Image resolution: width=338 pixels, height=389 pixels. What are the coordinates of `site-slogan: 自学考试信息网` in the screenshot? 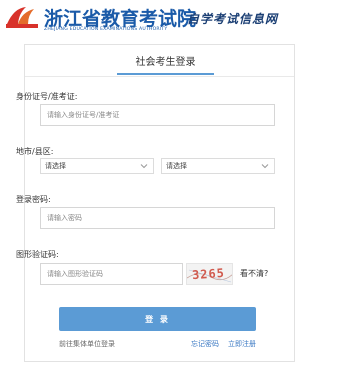 It's located at (233, 19).